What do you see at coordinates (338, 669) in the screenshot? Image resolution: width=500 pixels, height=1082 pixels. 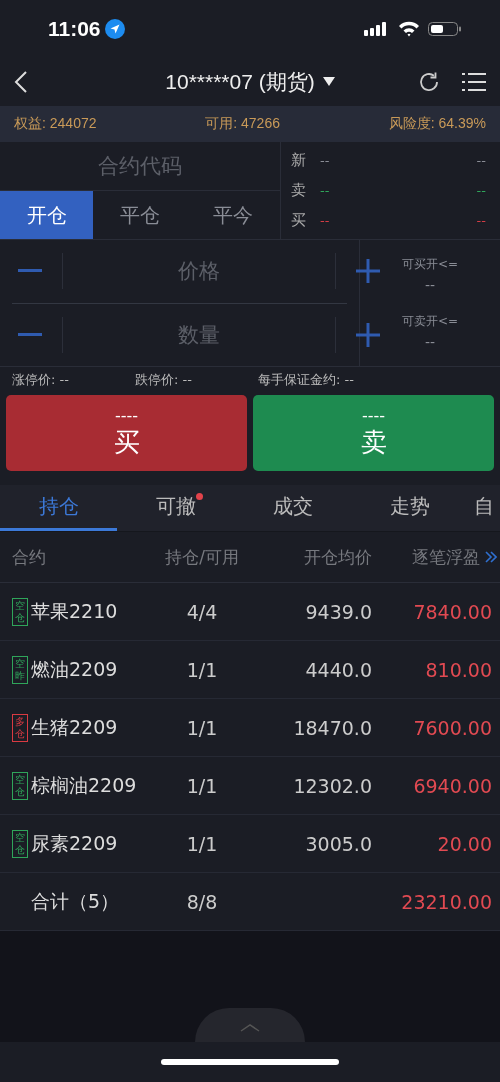 I see `table-cell-text: 4440.0` at bounding box center [338, 669].